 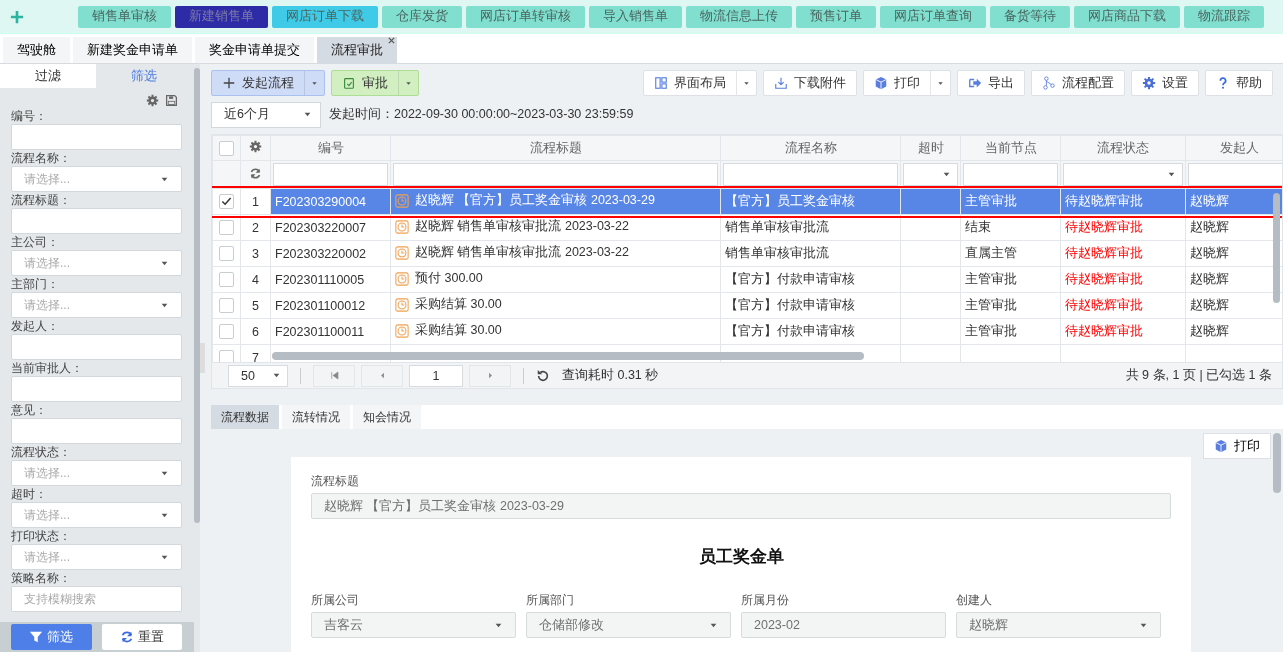 I want to click on column-header: 当前节点, so click(x=1010, y=148).